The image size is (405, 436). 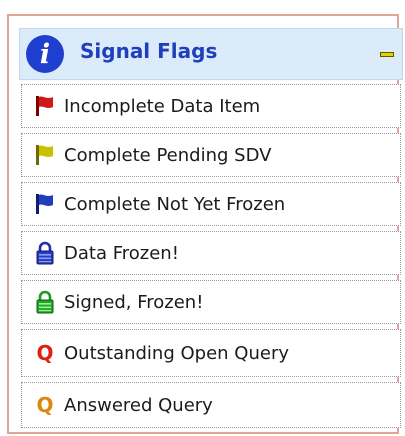 I want to click on item-label: Incomplete Data Item, so click(x=162, y=106).